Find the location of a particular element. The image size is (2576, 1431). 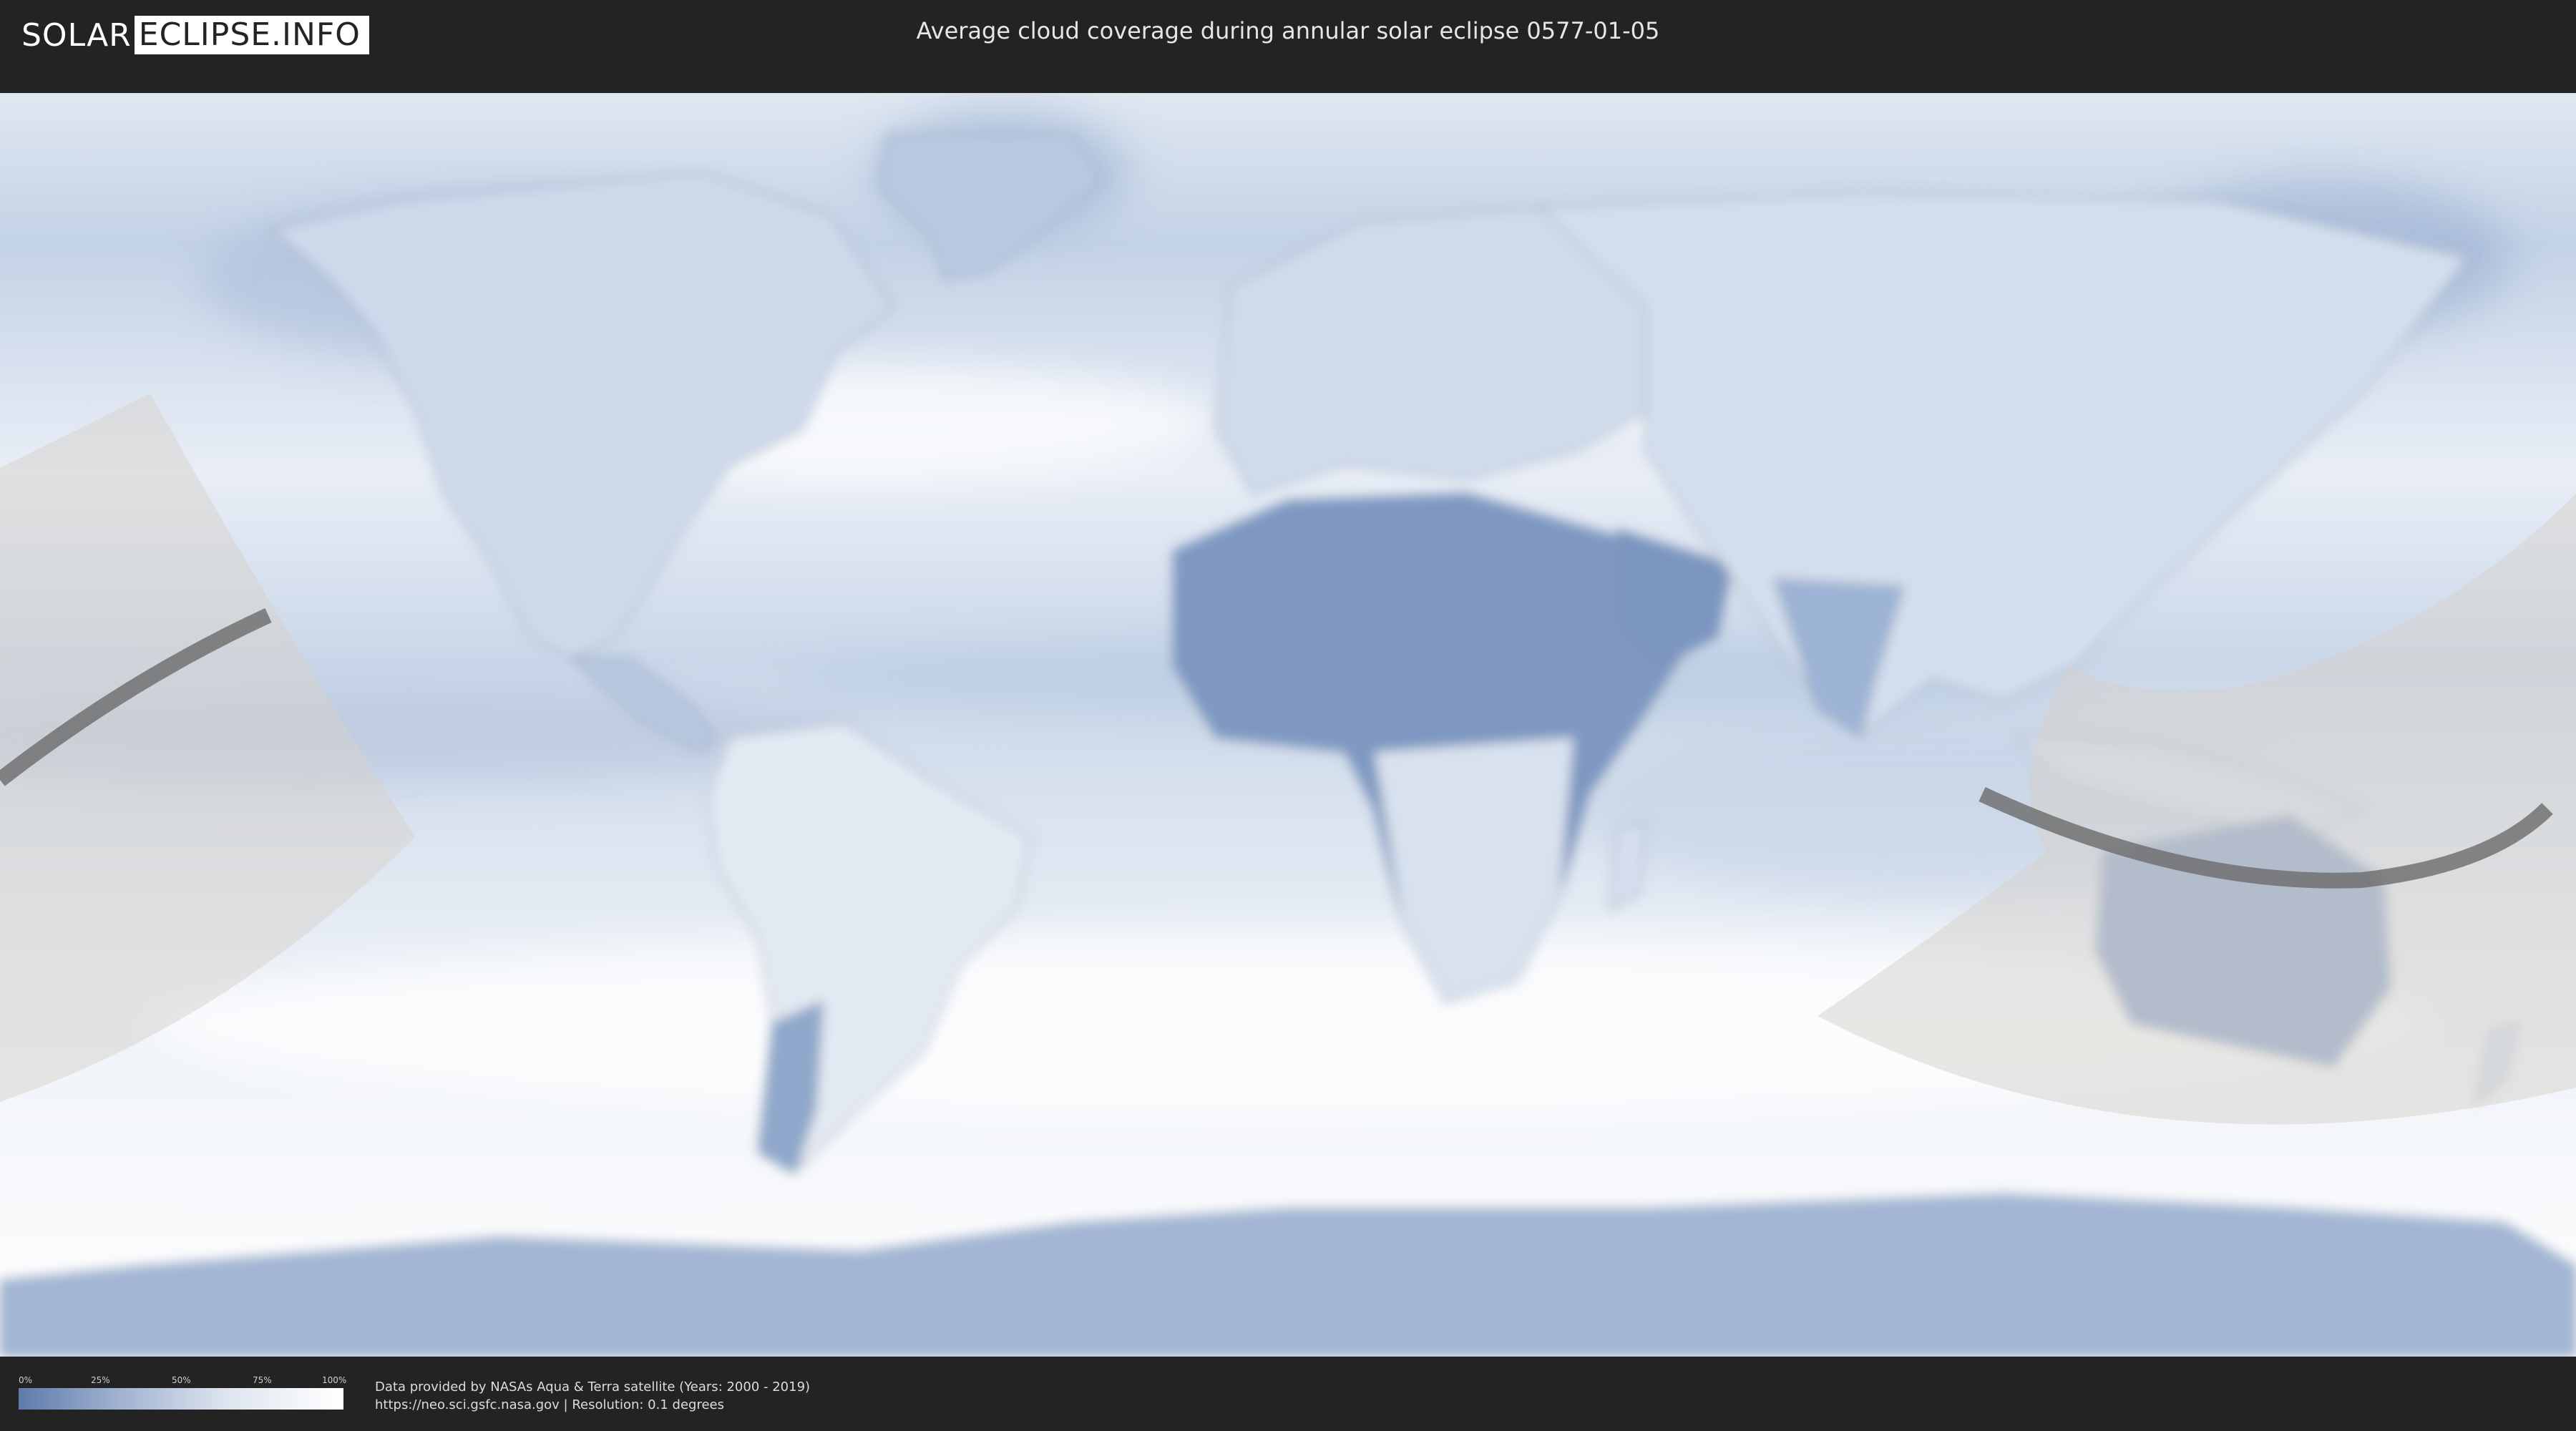

legend-color-bar is located at coordinates (181, 1399).